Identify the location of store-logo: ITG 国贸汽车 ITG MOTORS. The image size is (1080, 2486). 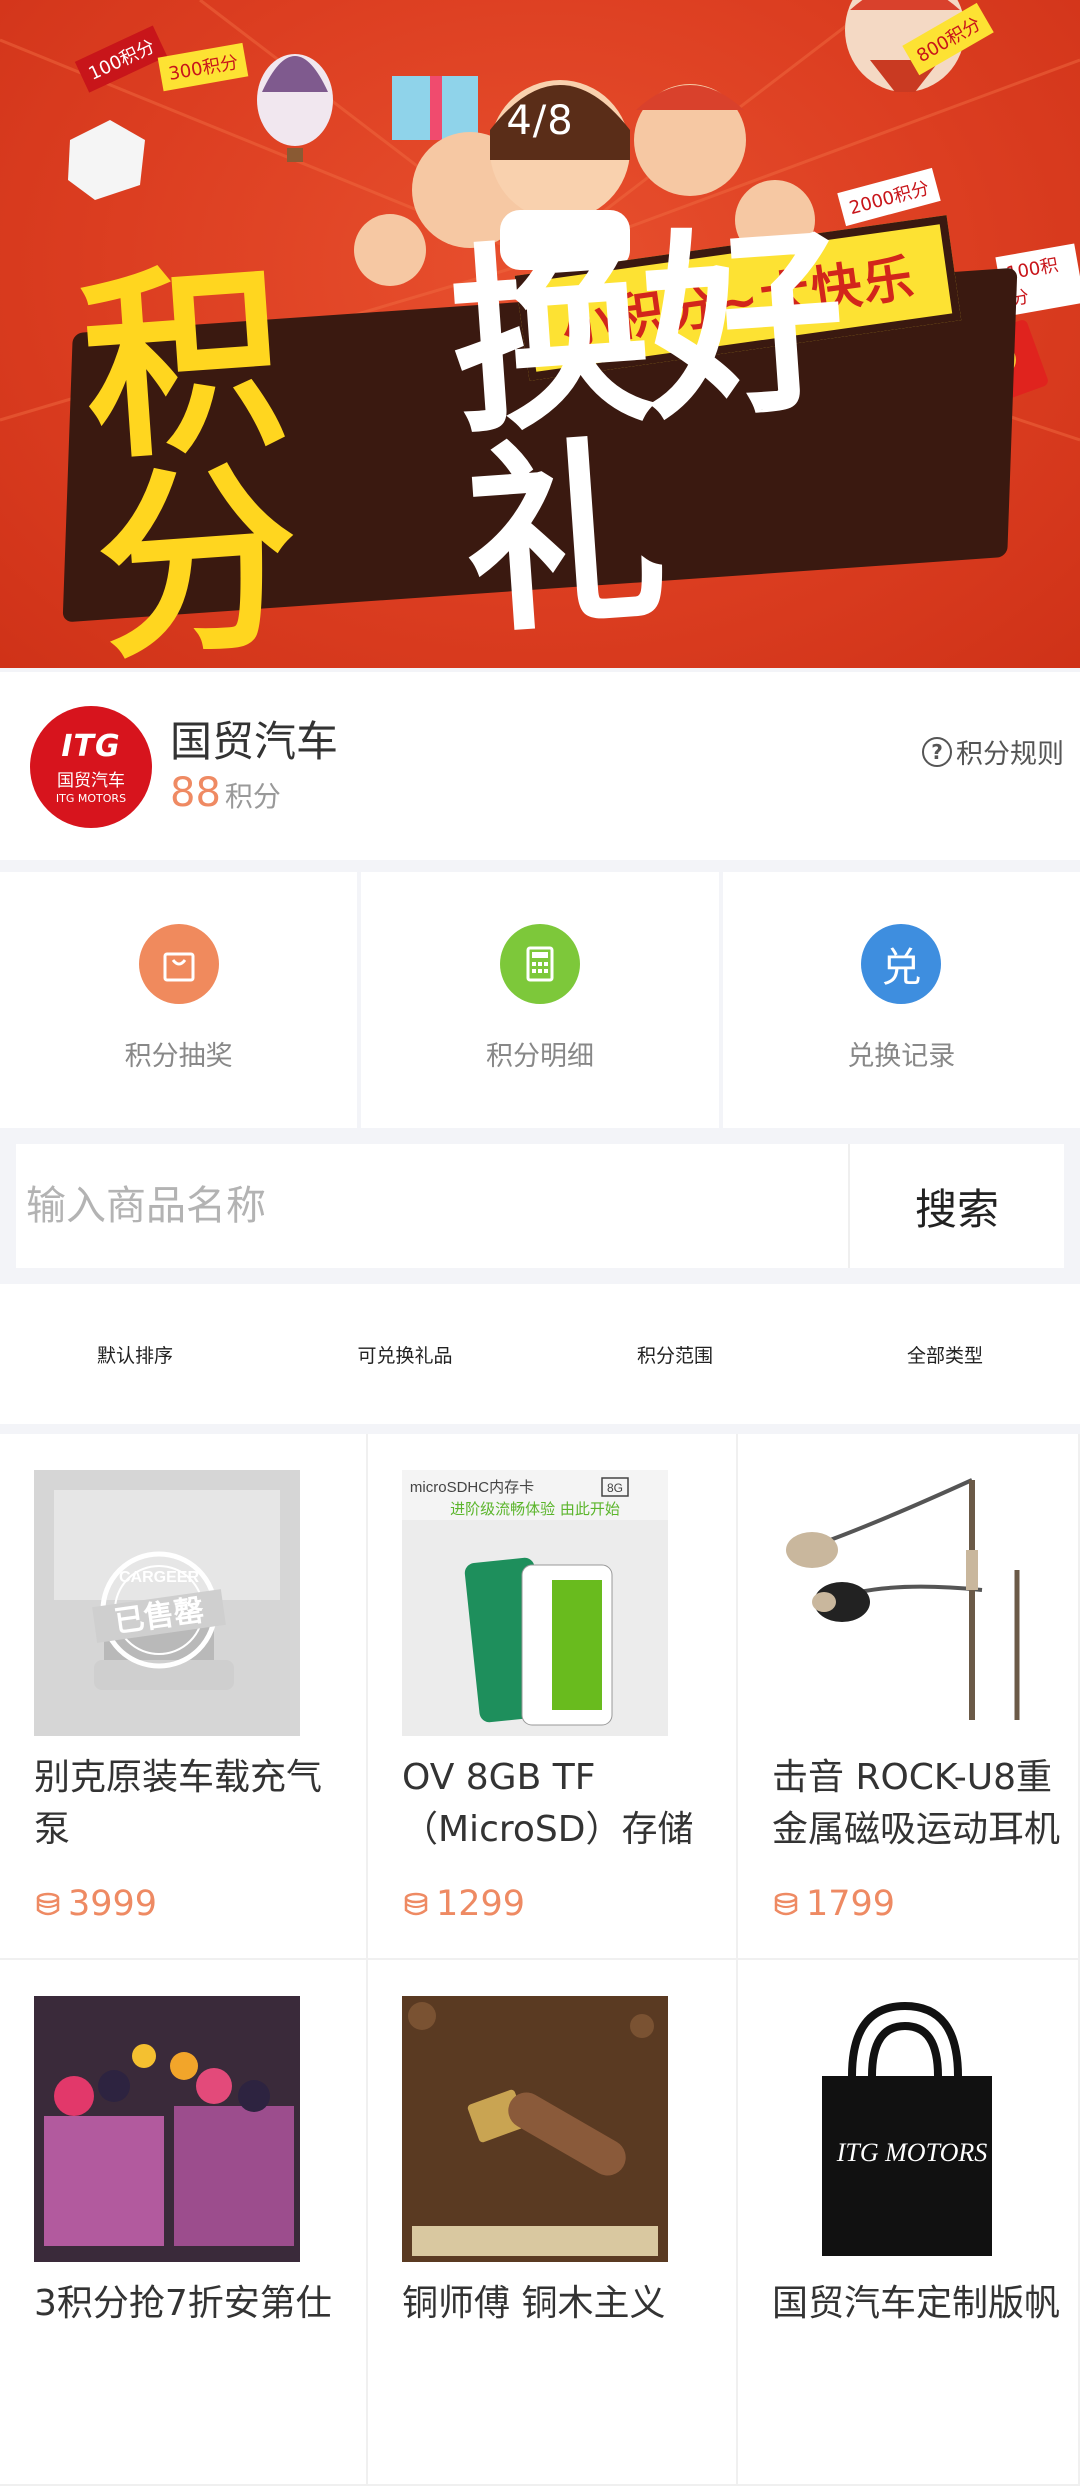
(91, 767).